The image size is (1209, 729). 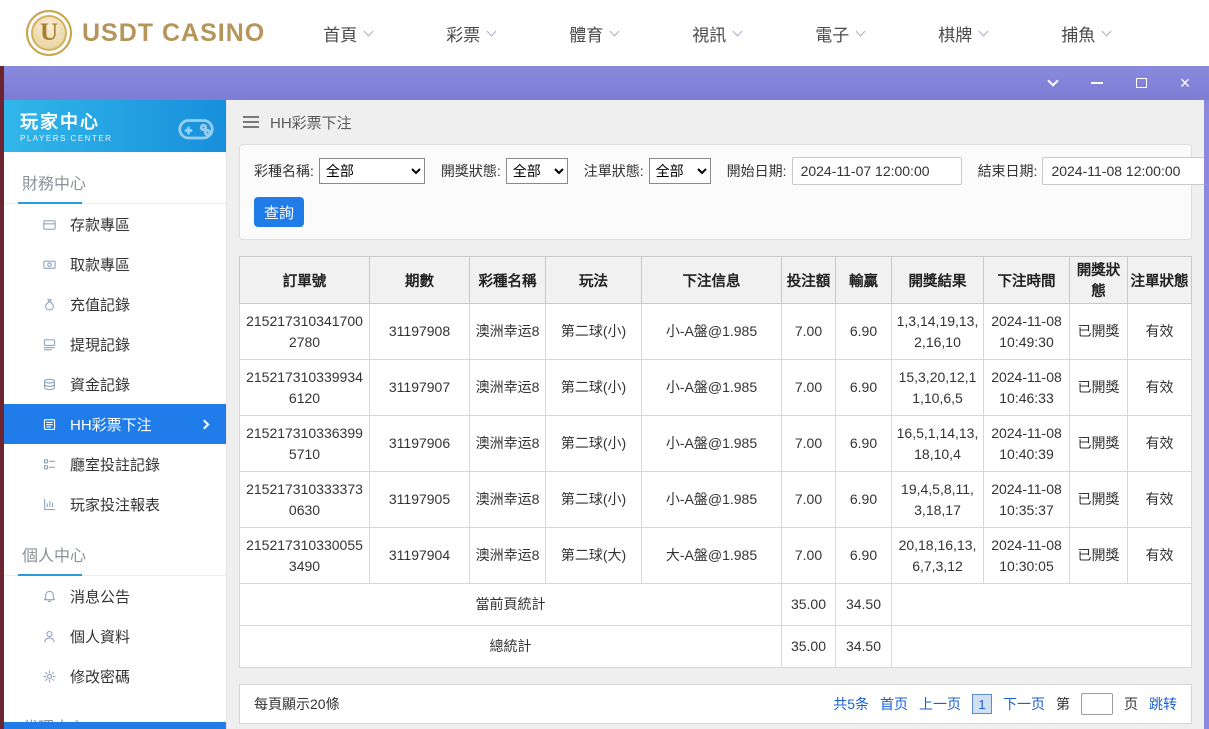 What do you see at coordinates (1185, 83) in the screenshot?
I see `close-button: ×` at bounding box center [1185, 83].